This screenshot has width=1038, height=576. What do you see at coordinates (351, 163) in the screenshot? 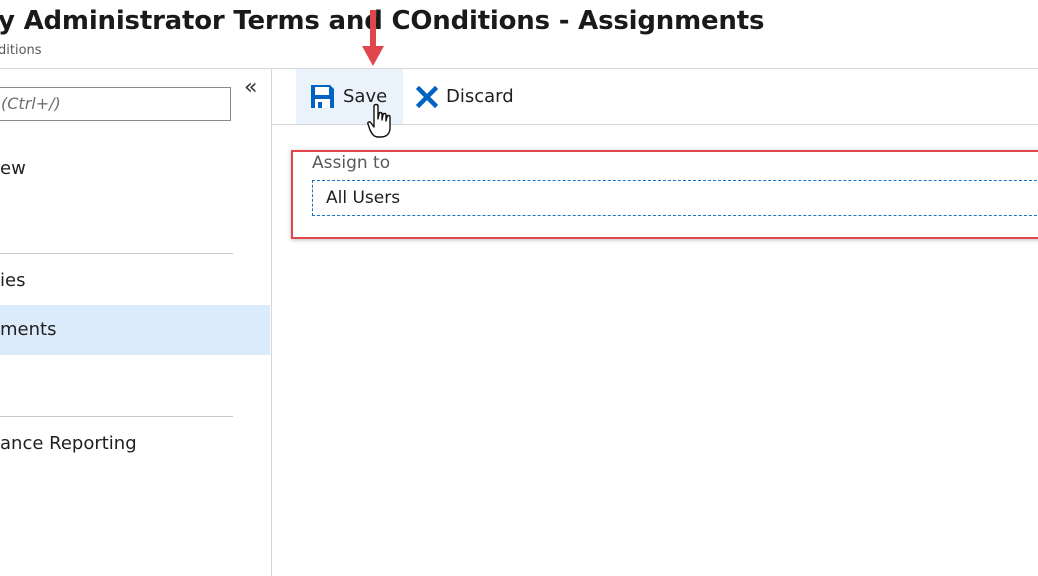
I see `assign-to-label: Assign to` at bounding box center [351, 163].